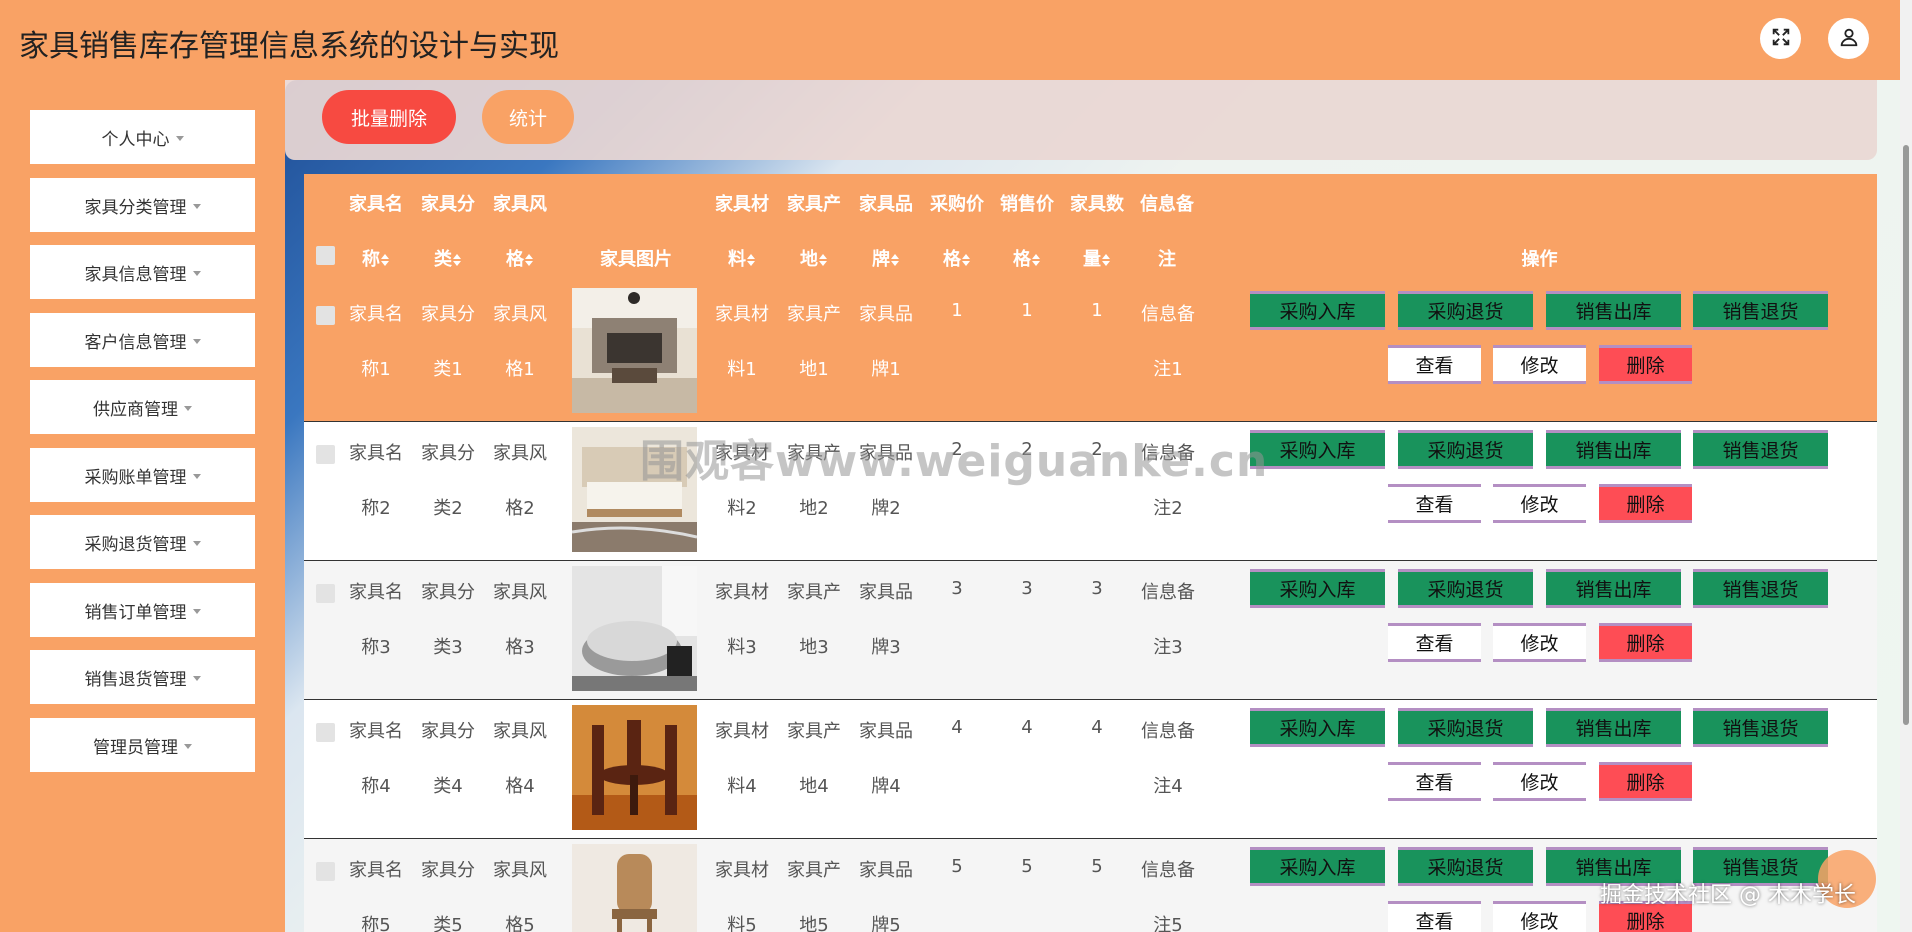  What do you see at coordinates (1728, 895) in the screenshot?
I see `footer-watermark: 掘金技术社区 @ 木木学长` at bounding box center [1728, 895].